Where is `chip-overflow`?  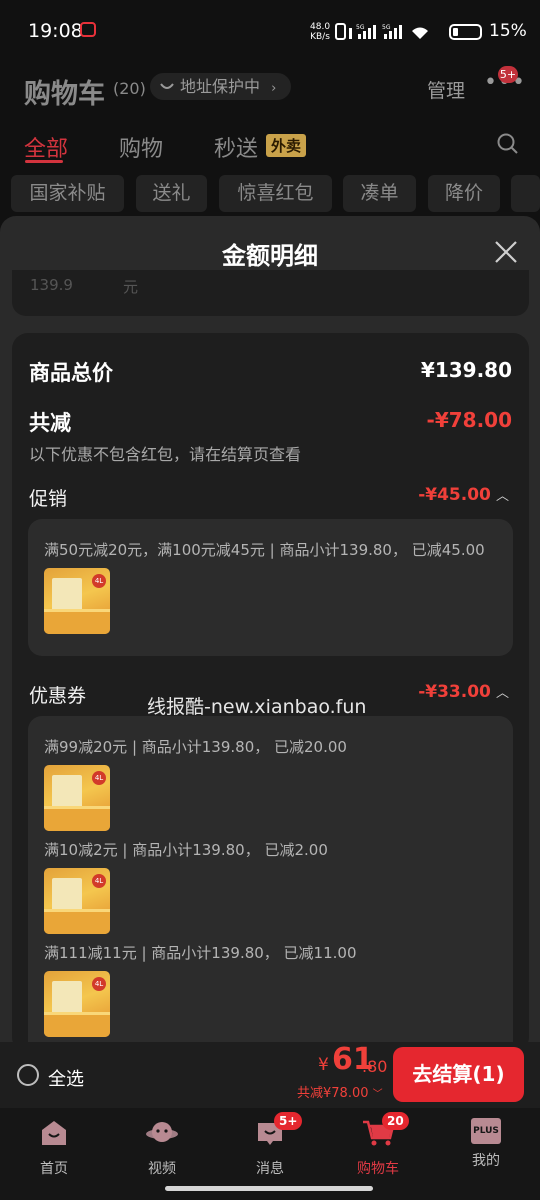
chip-overflow is located at coordinates (525, 193).